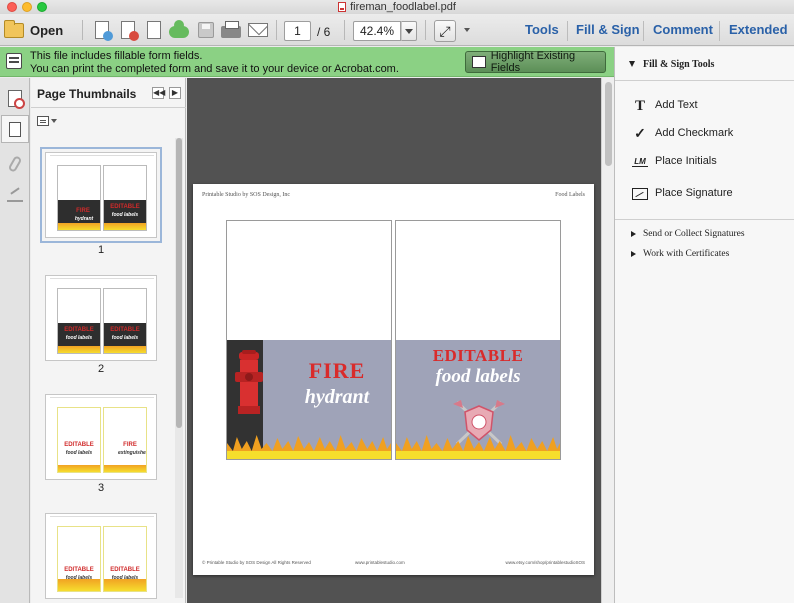 The height and width of the screenshot is (603, 794). What do you see at coordinates (542, 29) in the screenshot?
I see `tab-tools: Tools` at bounding box center [542, 29].